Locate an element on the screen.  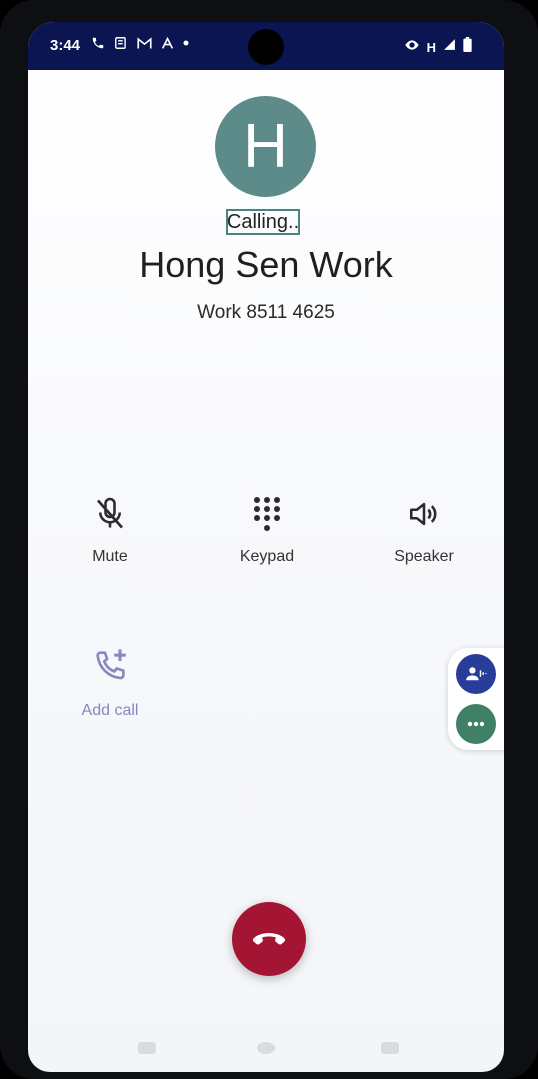
nav-home-hint is located at coordinates (266, 1048).